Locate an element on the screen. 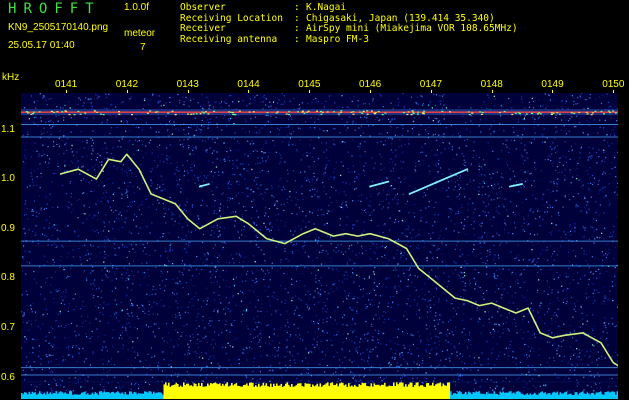 The height and width of the screenshot is (400, 629). y-tick-label: 1.1 is located at coordinates (8, 129).